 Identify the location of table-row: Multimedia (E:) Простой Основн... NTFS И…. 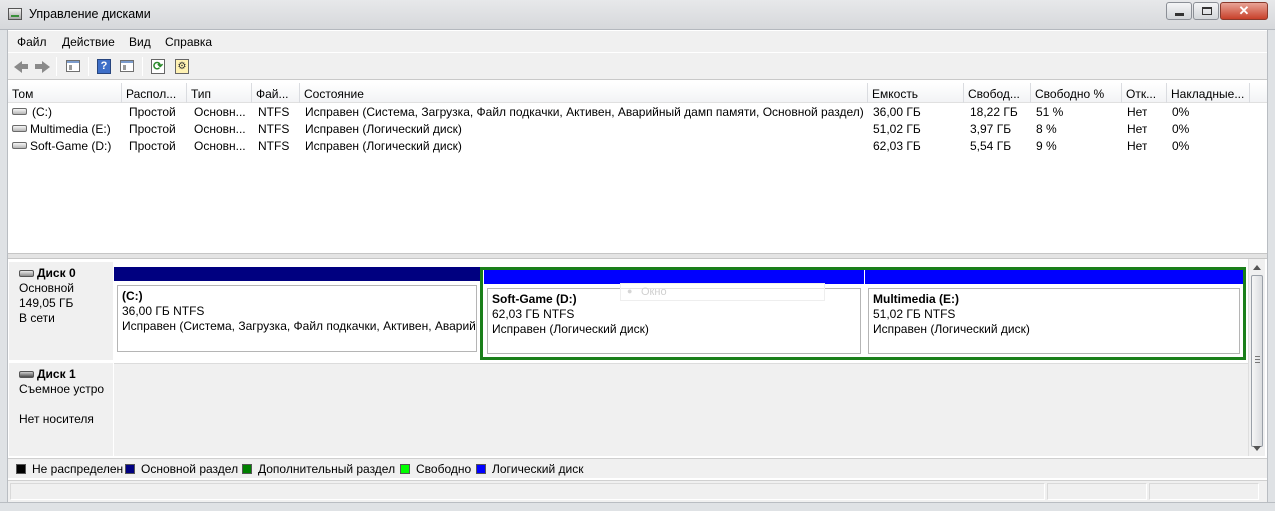
(637, 128).